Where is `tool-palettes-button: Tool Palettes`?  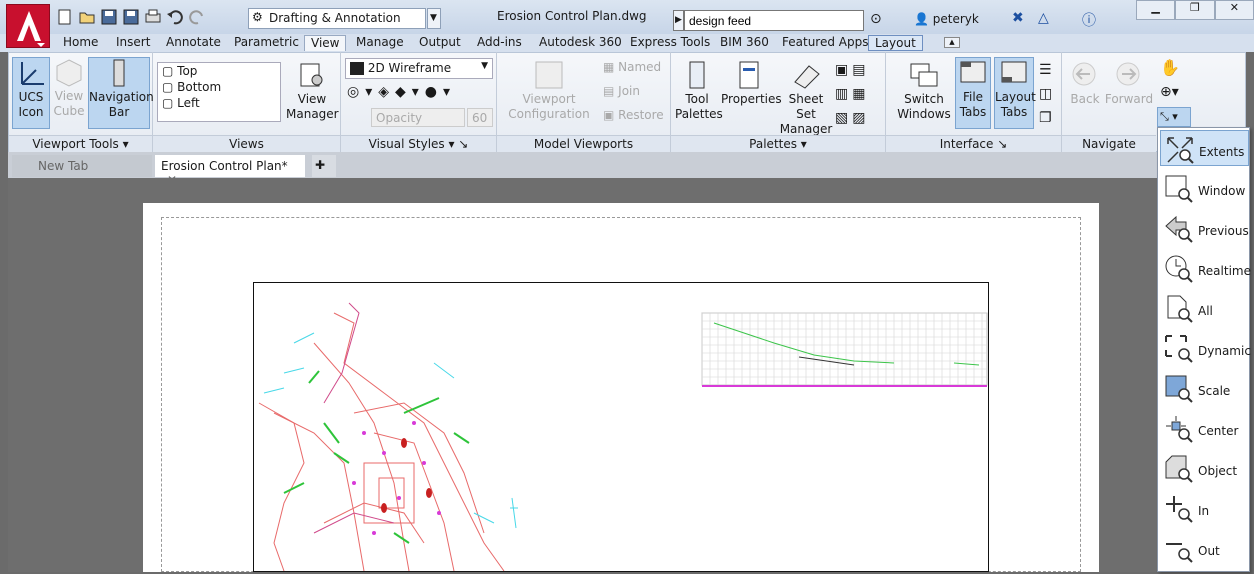 tool-palettes-button: Tool Palettes is located at coordinates (699, 94).